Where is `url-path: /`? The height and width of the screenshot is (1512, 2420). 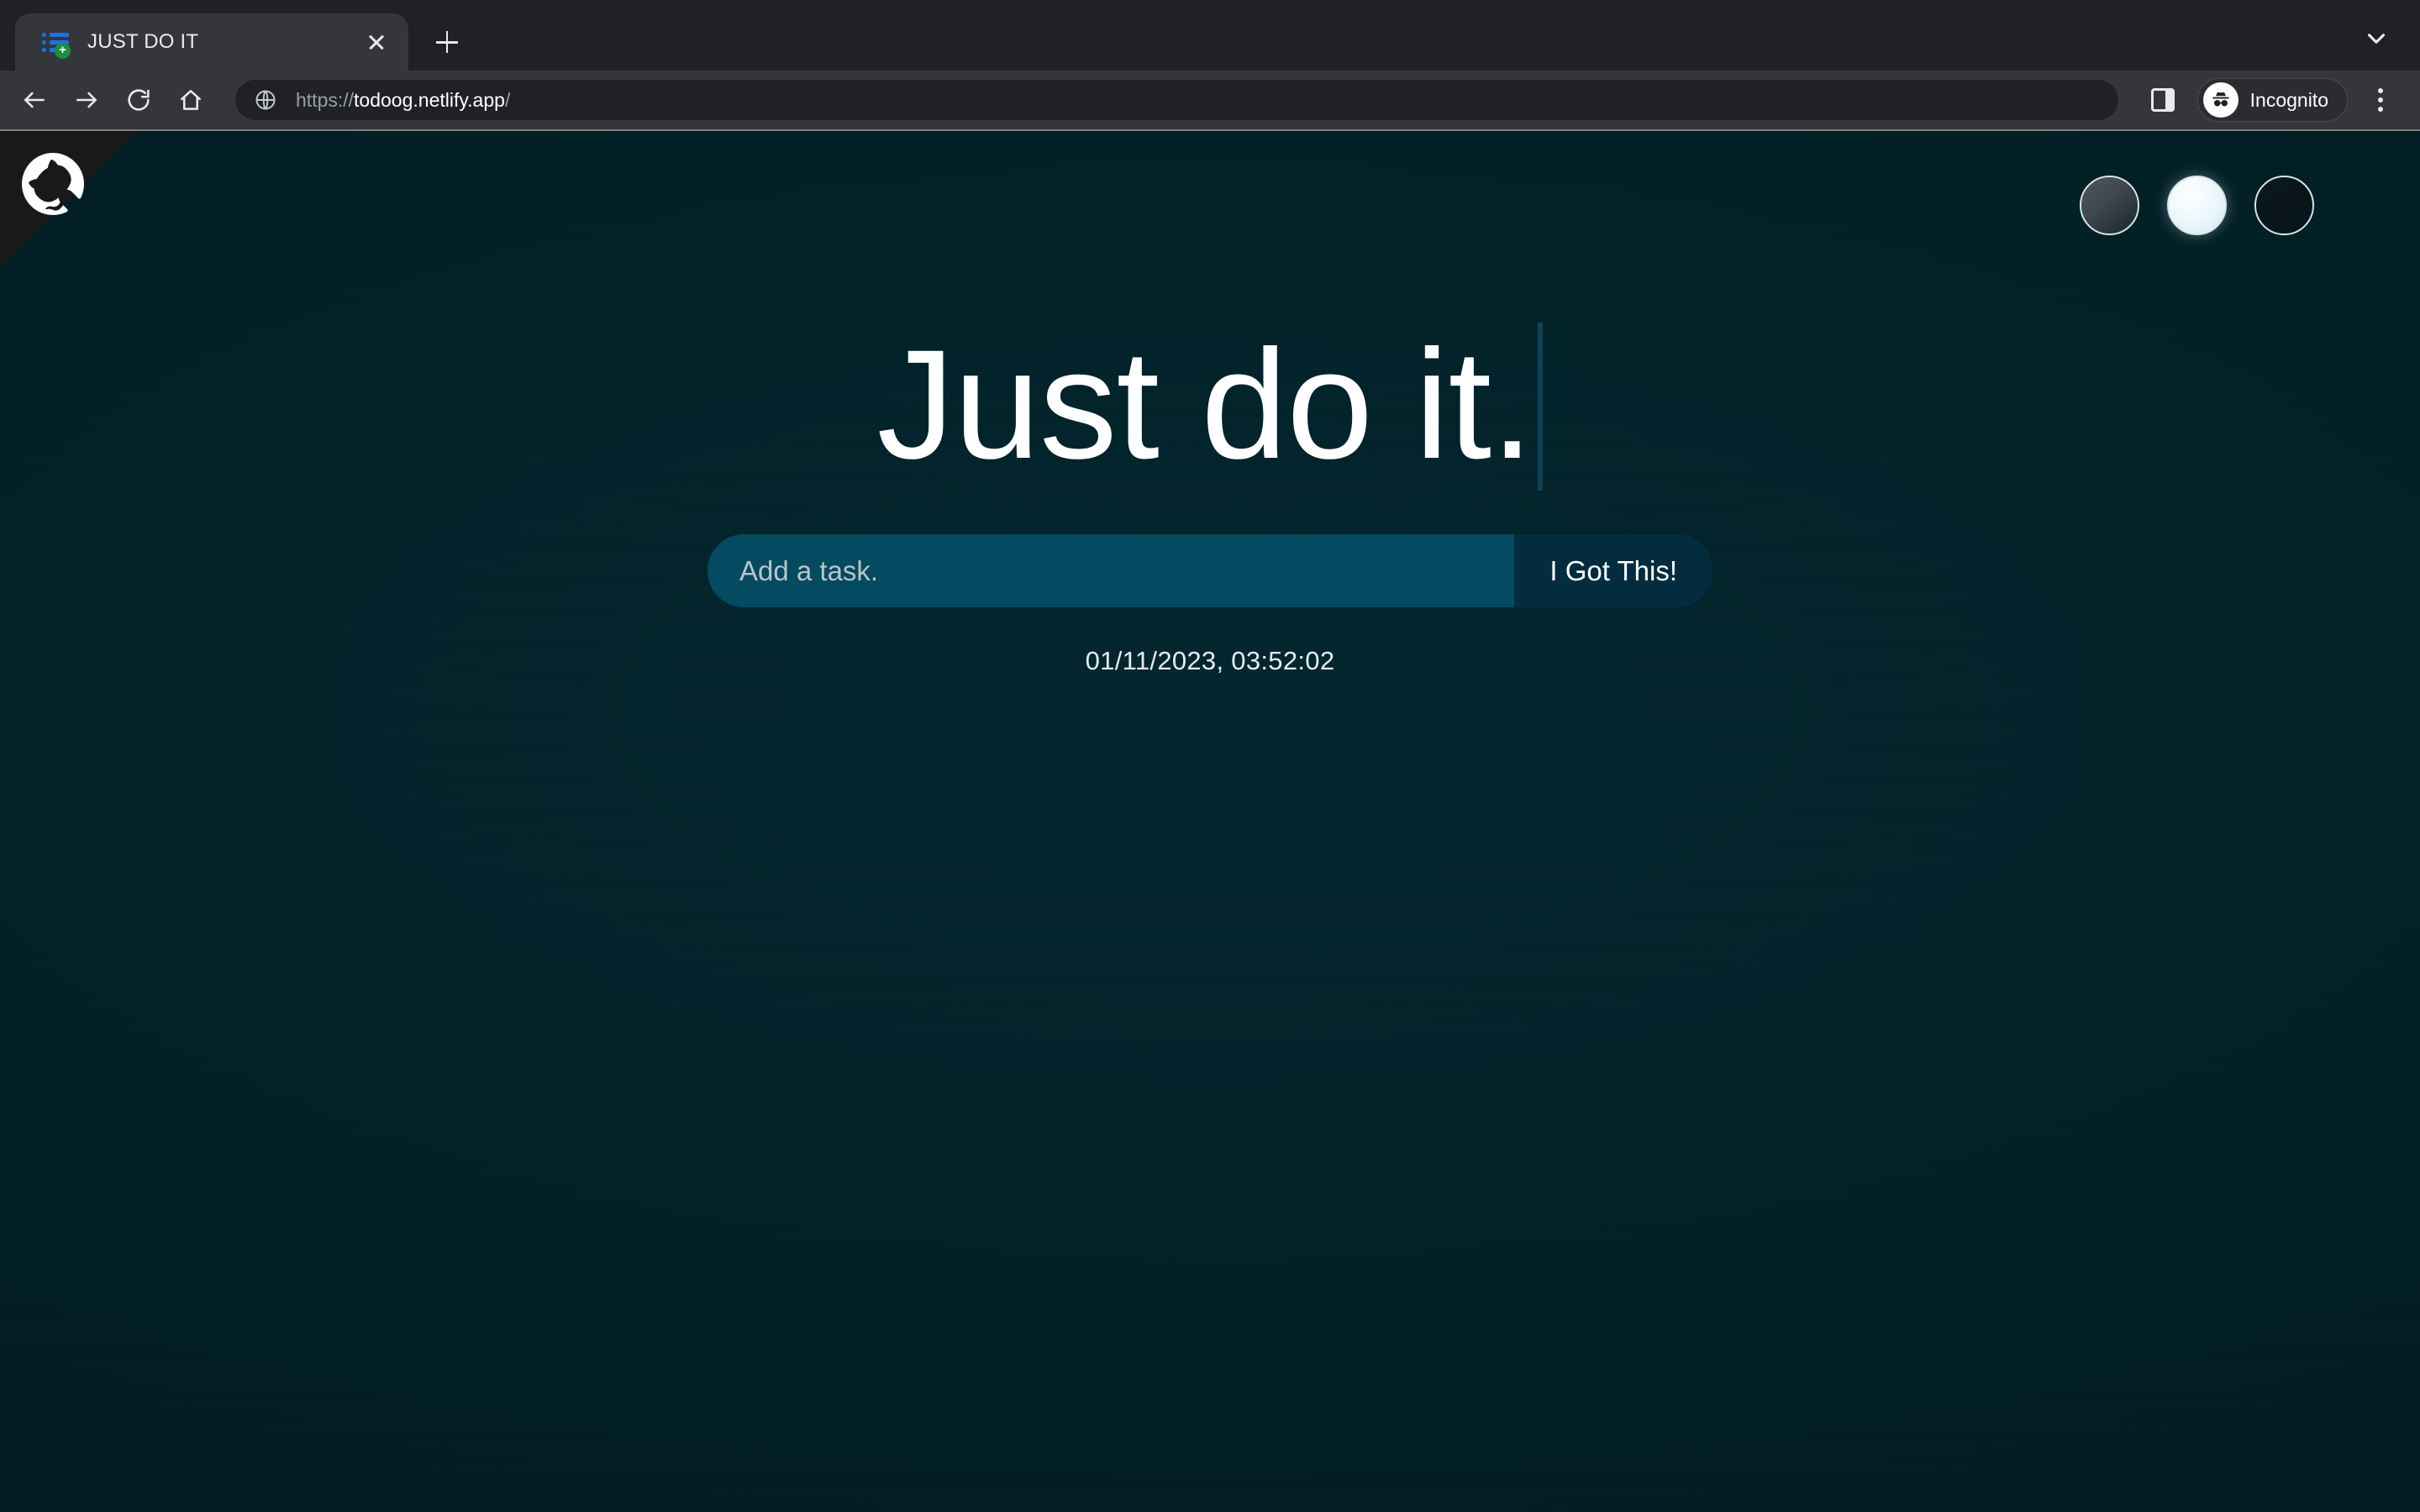
url-path: / is located at coordinates (508, 99).